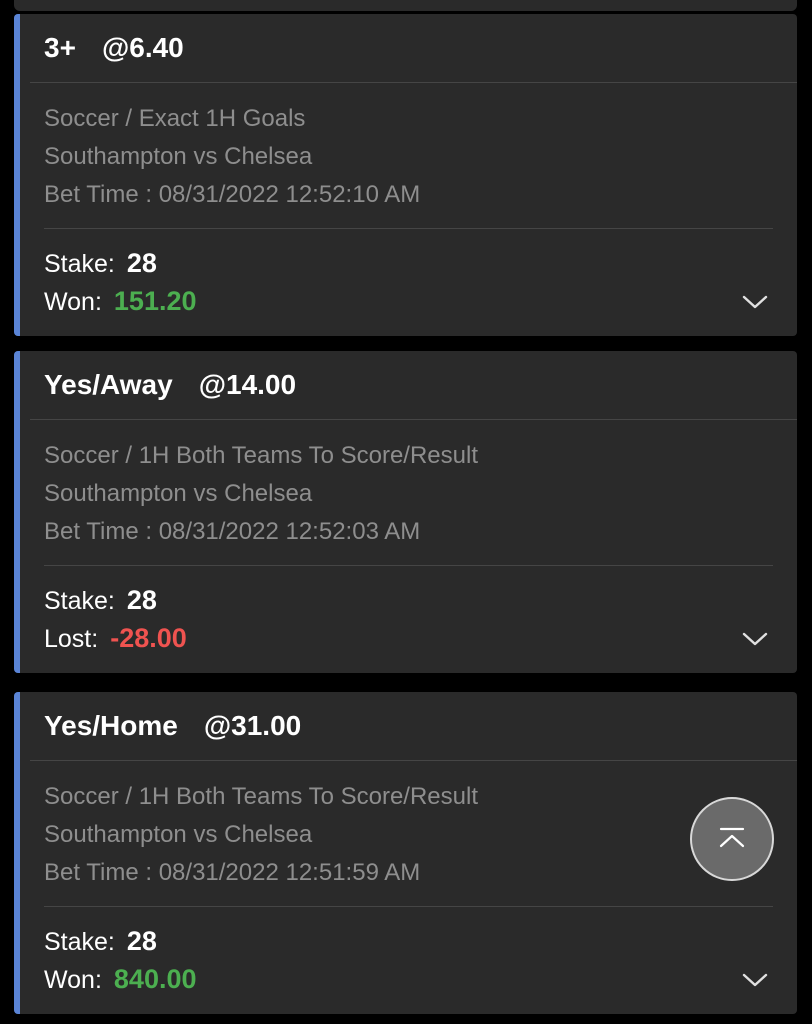 This screenshot has width=812, height=1024. Describe the element at coordinates (420, 726) in the screenshot. I see `bet-header: Yes/Home @31.00` at that location.